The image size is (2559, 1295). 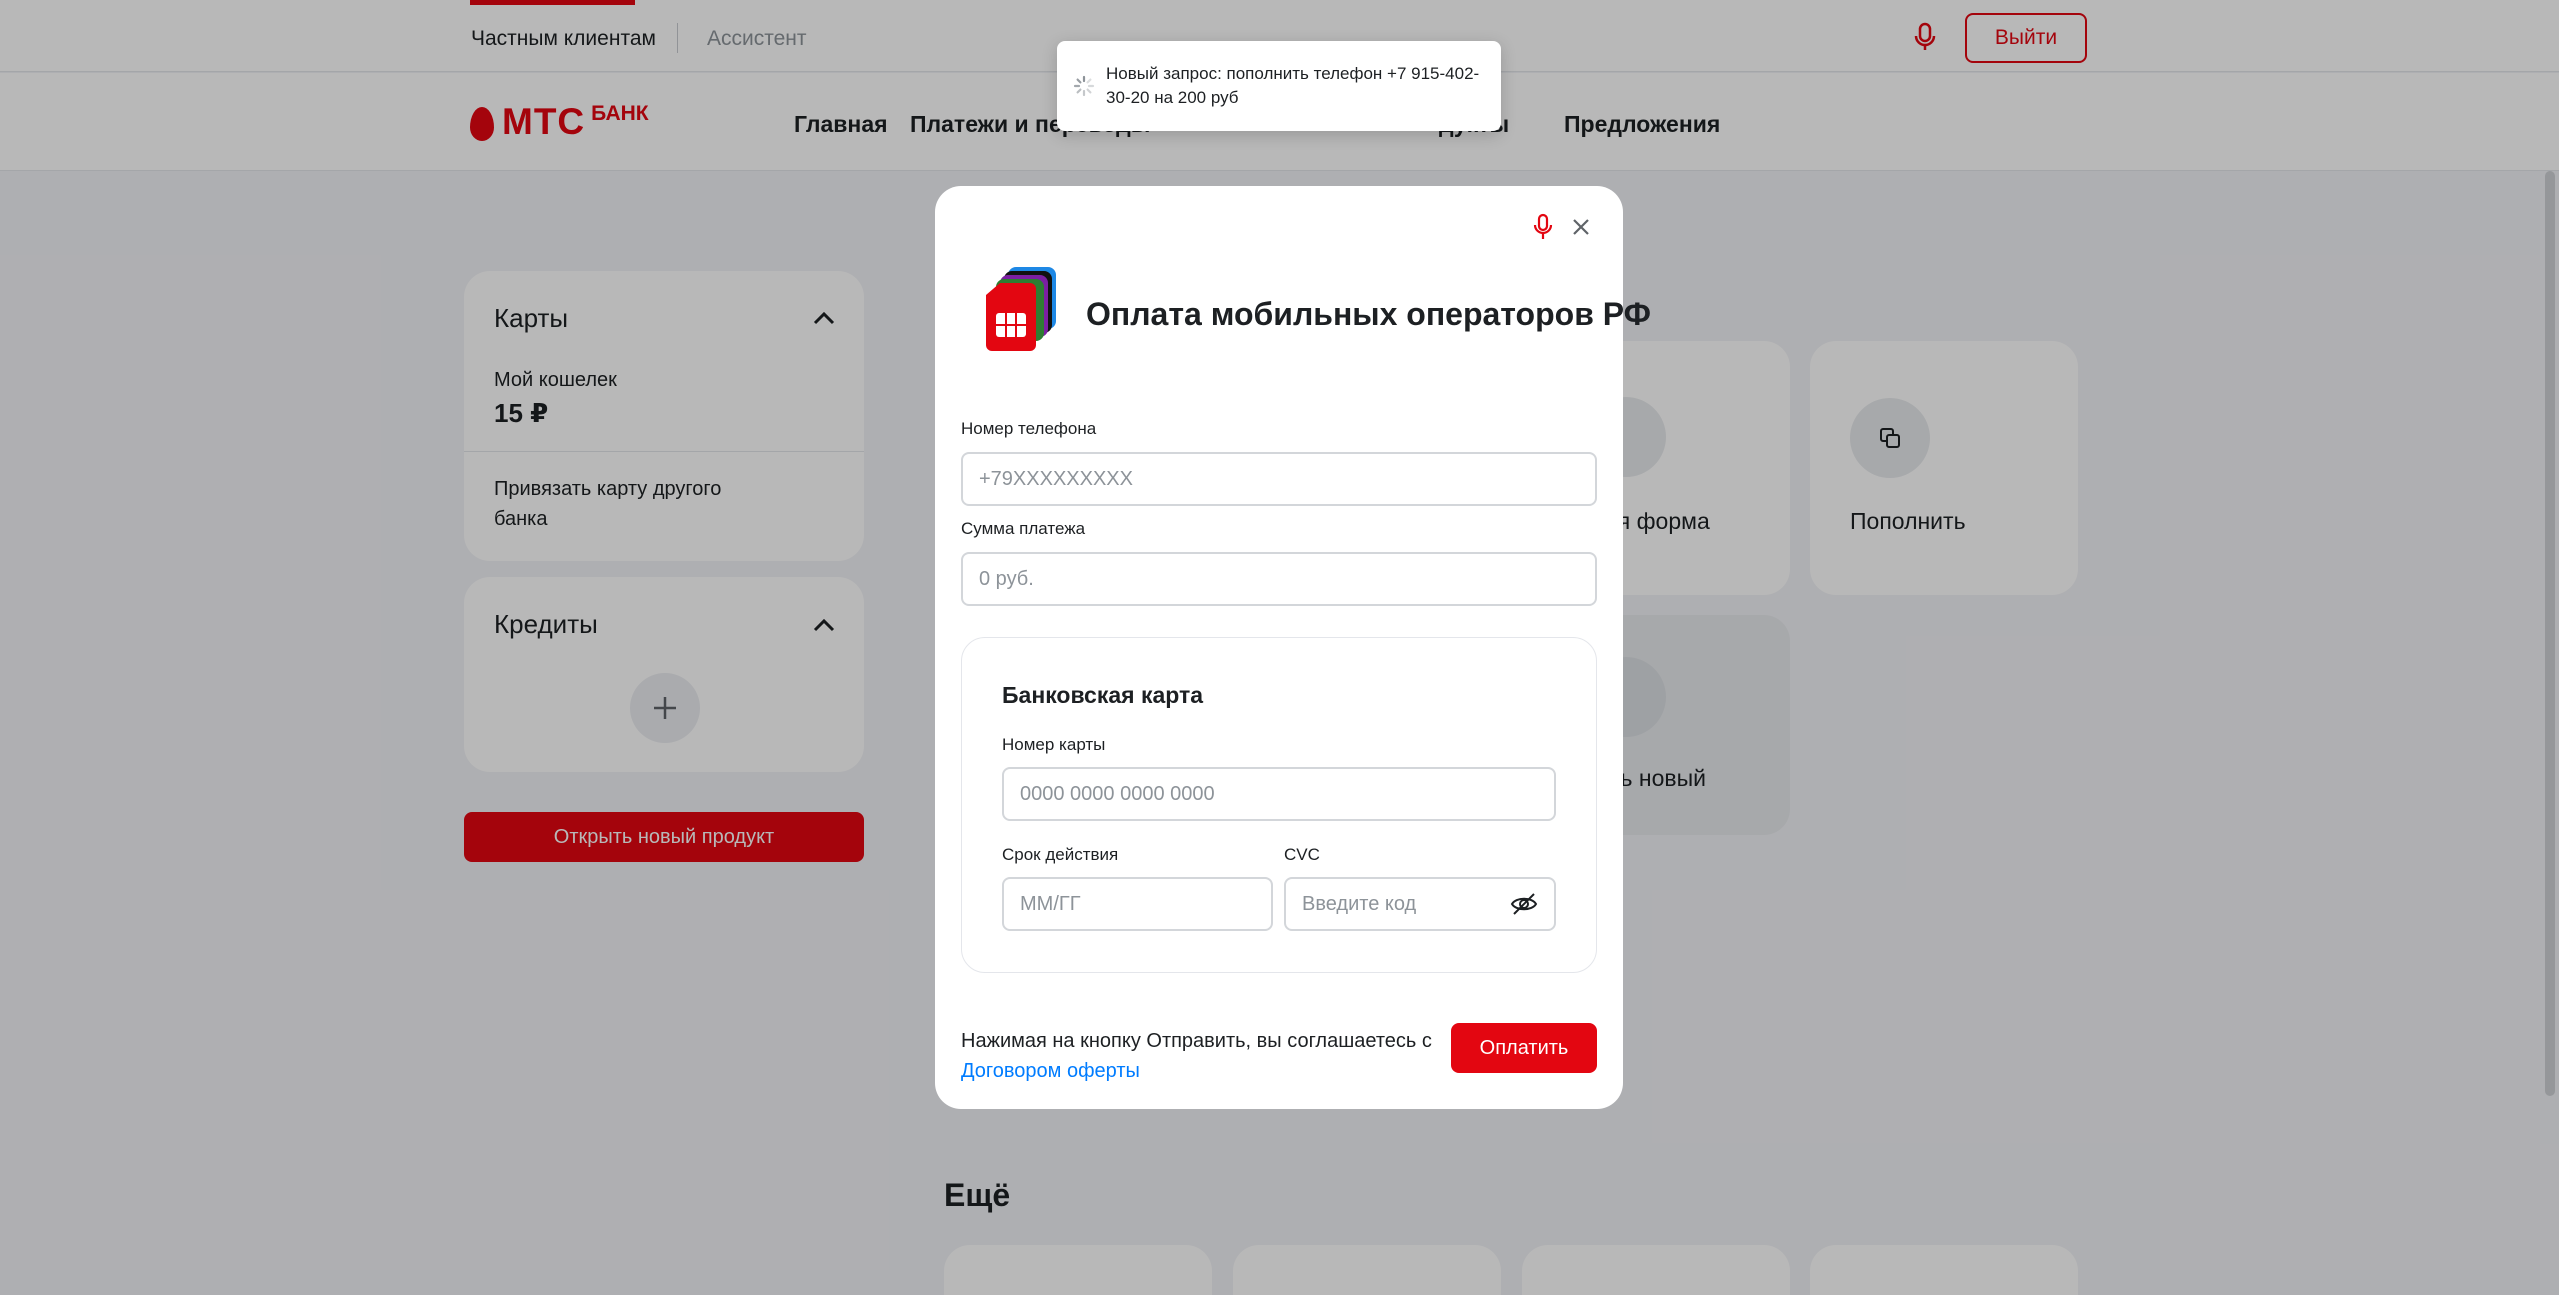 What do you see at coordinates (1137, 904) in the screenshot?
I see `expiry-input` at bounding box center [1137, 904].